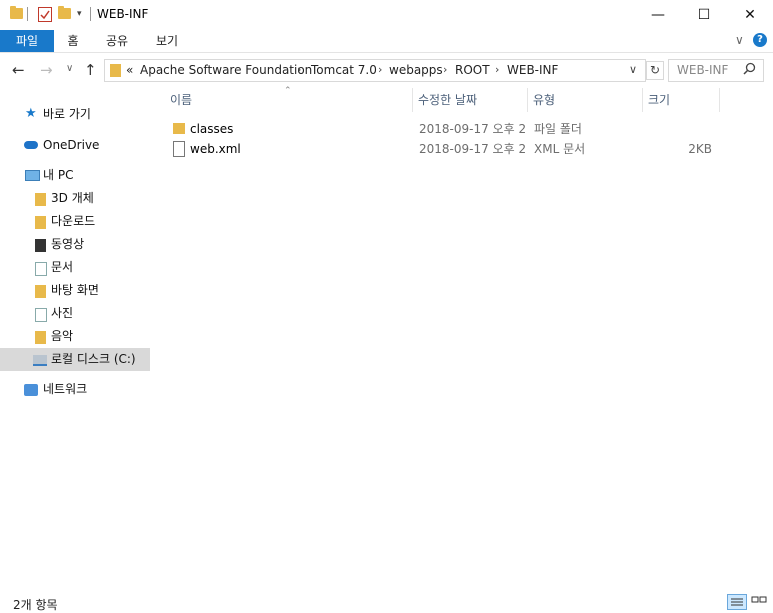  What do you see at coordinates (75, 175) in the screenshot?
I see `sidebar-item-this-pc: 내 PC` at bounding box center [75, 175].